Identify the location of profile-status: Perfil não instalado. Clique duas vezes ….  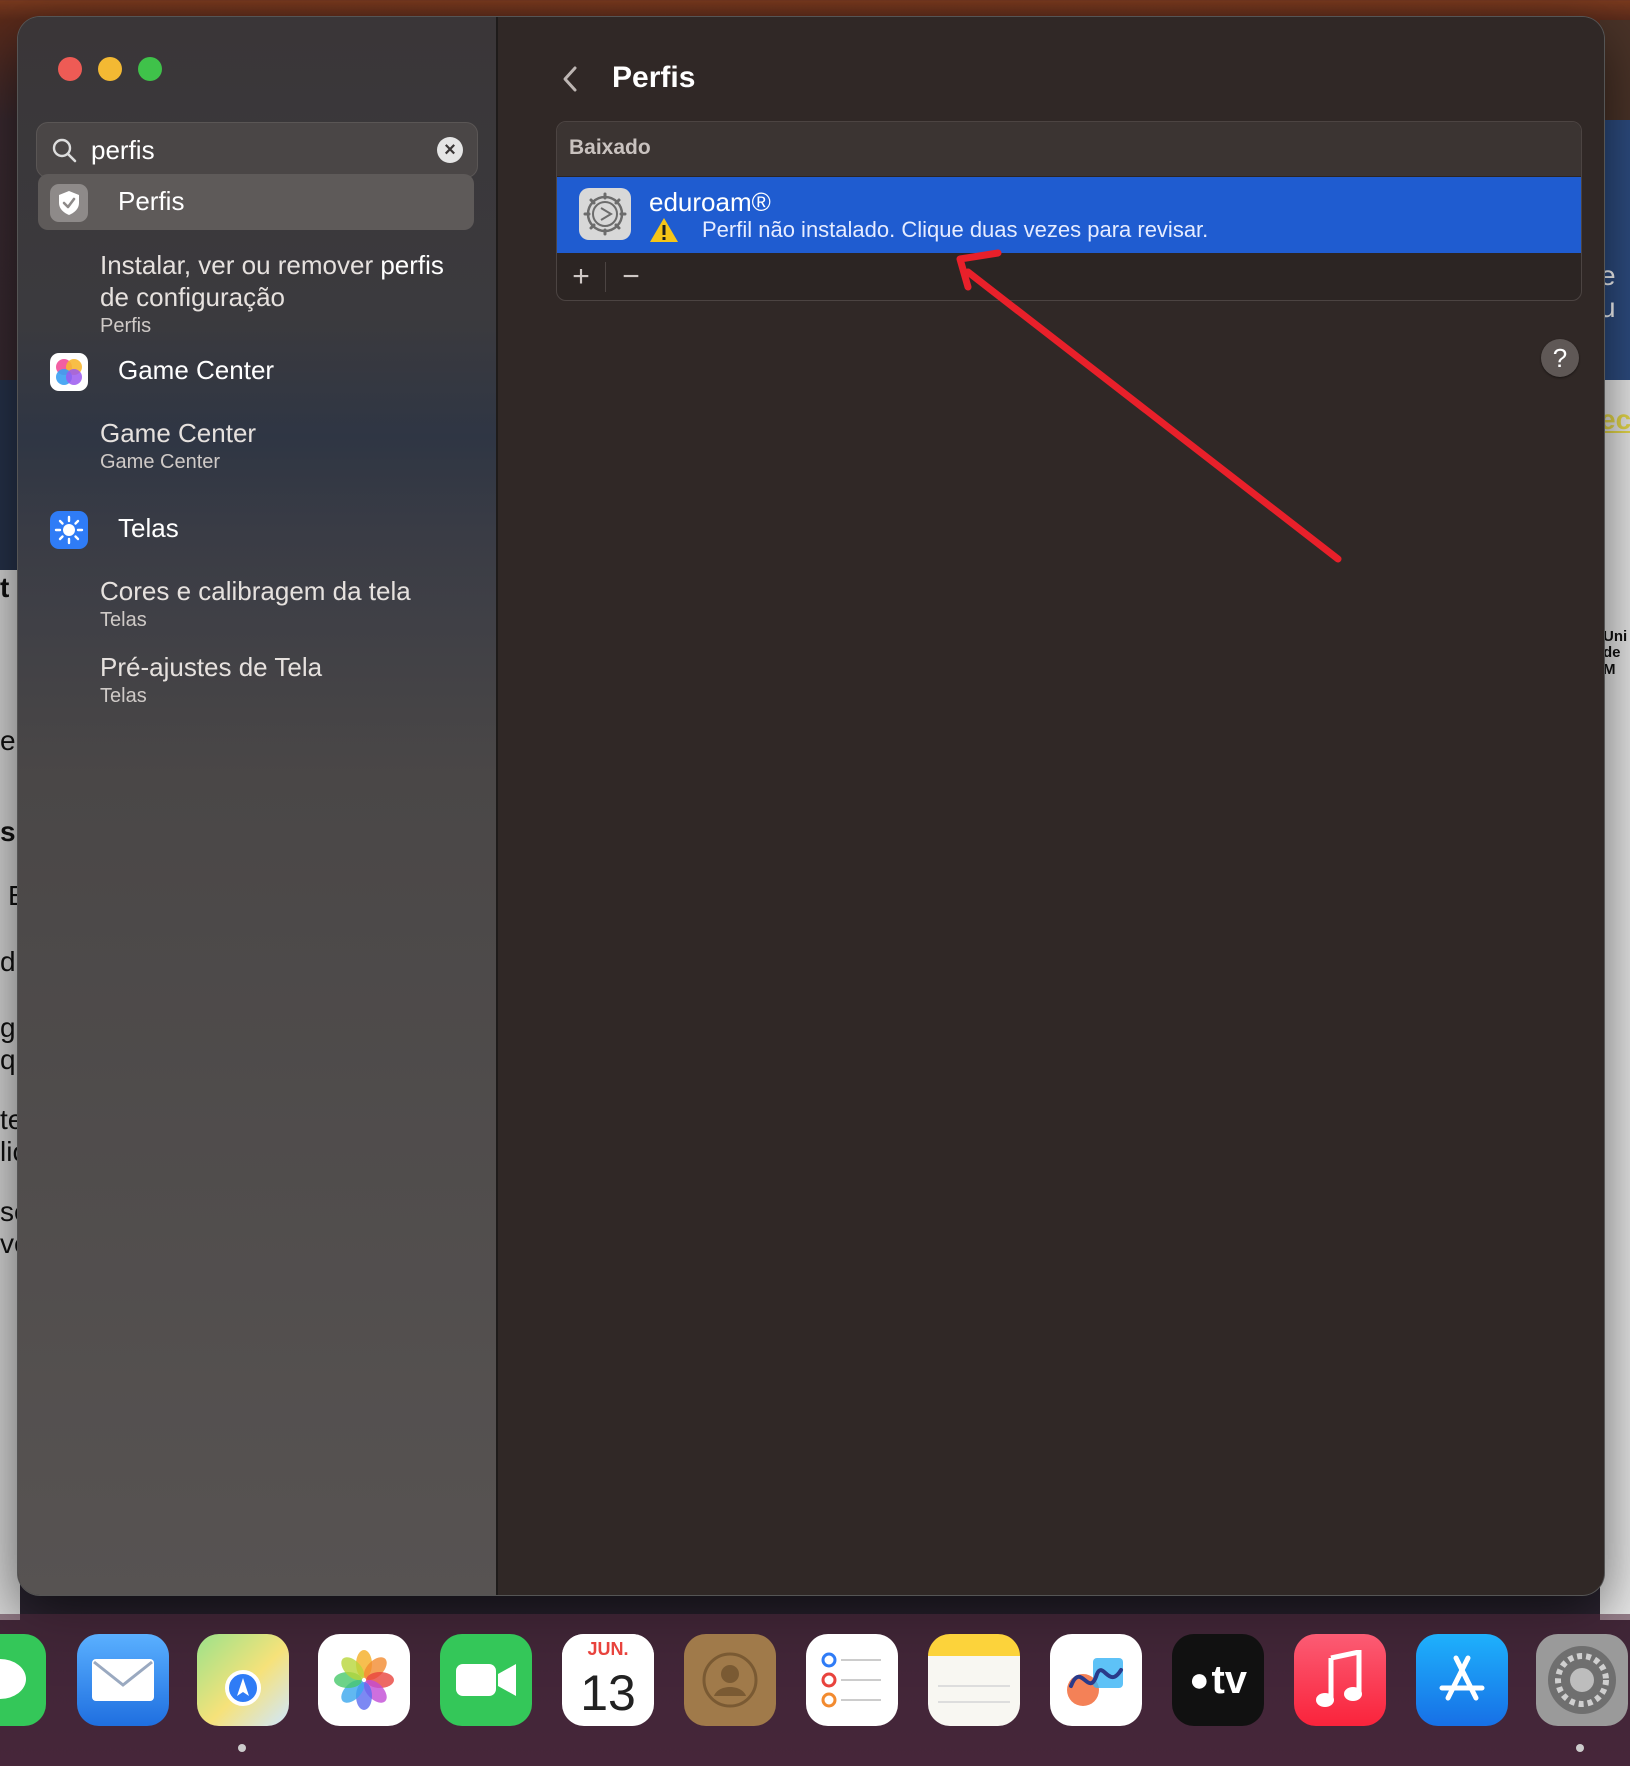
(955, 229).